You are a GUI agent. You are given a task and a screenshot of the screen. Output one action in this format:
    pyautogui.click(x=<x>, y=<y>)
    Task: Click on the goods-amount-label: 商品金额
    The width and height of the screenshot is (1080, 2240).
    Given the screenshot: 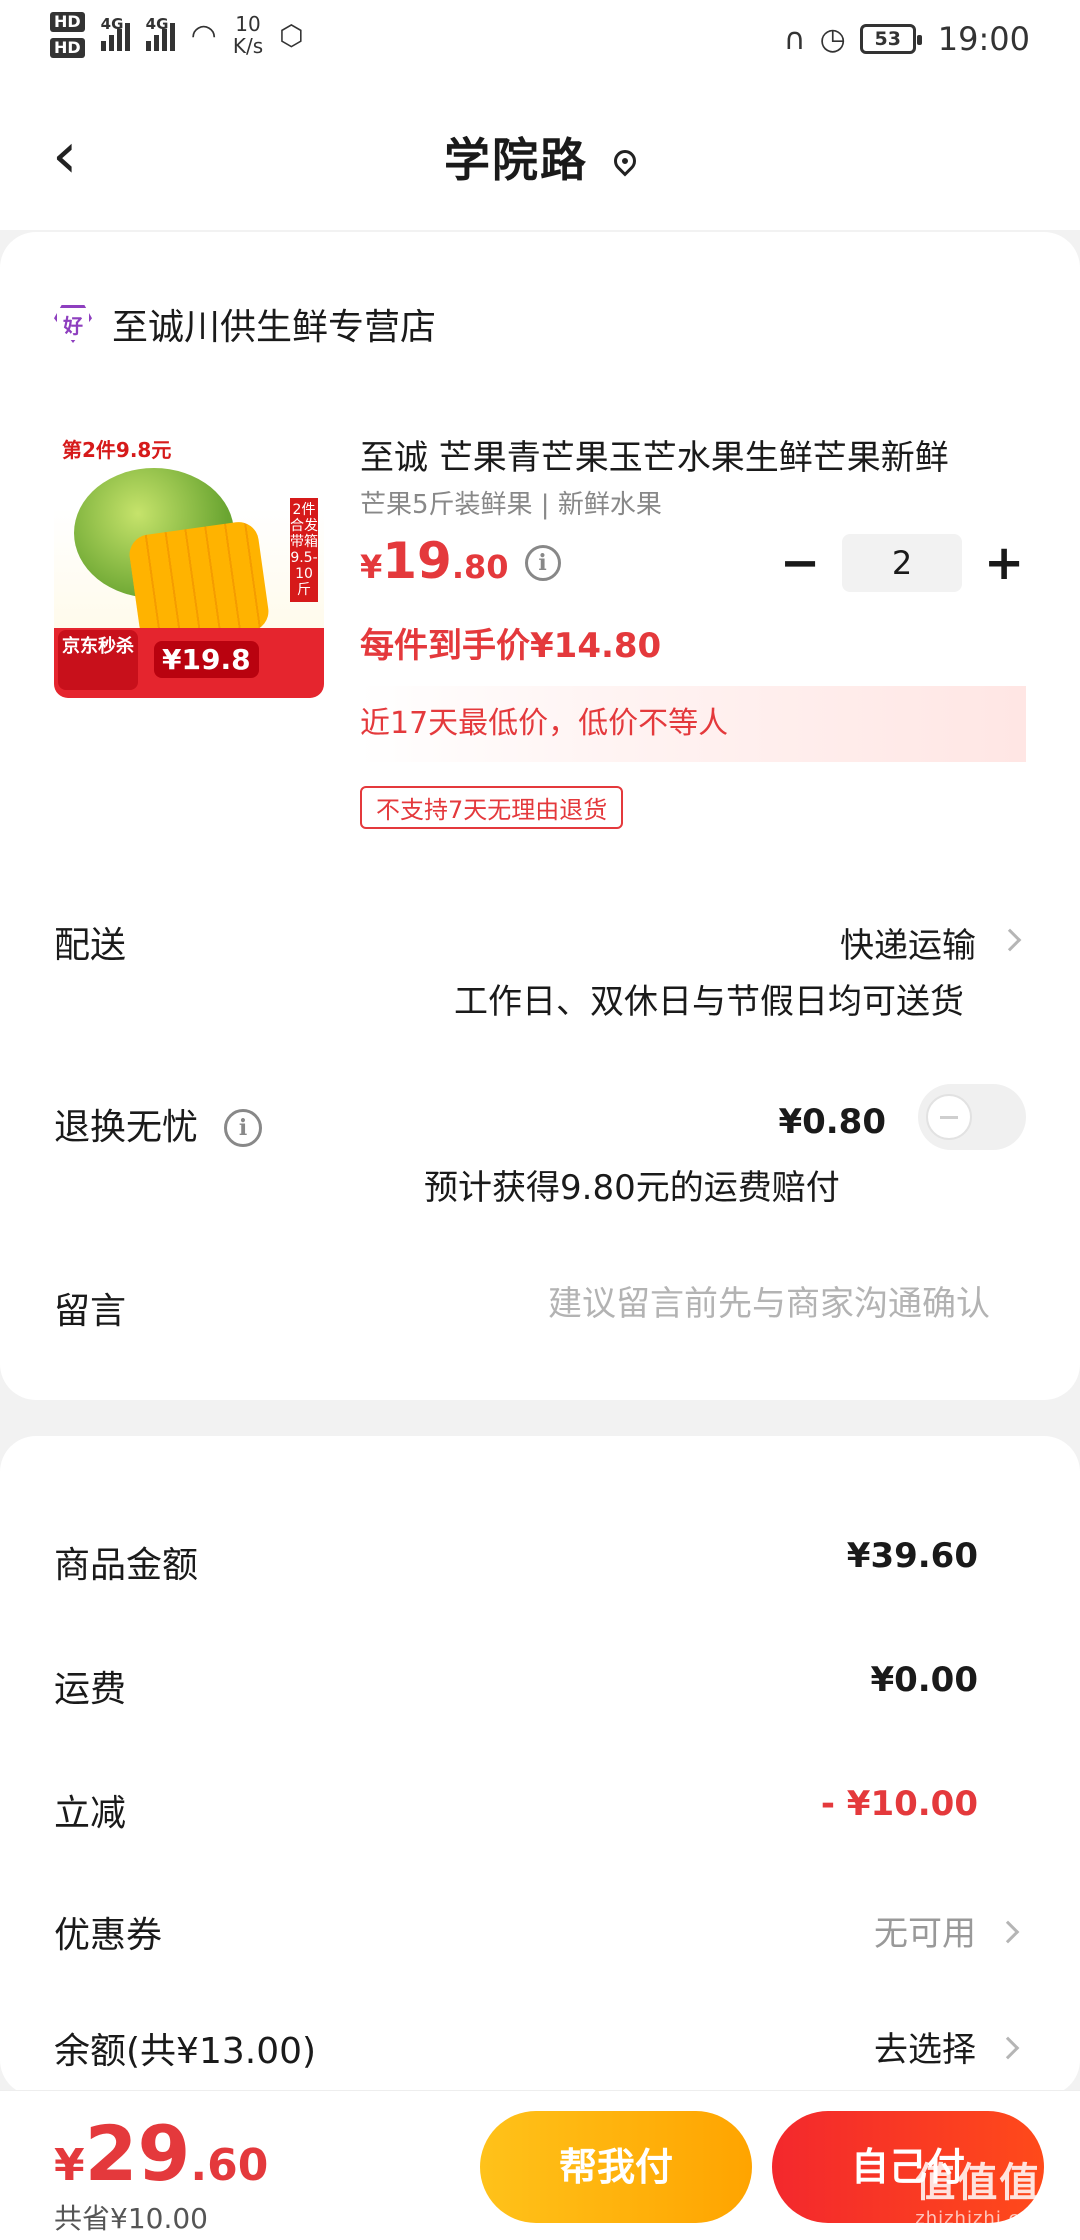 What is the action you would take?
    pyautogui.click(x=126, y=1565)
    